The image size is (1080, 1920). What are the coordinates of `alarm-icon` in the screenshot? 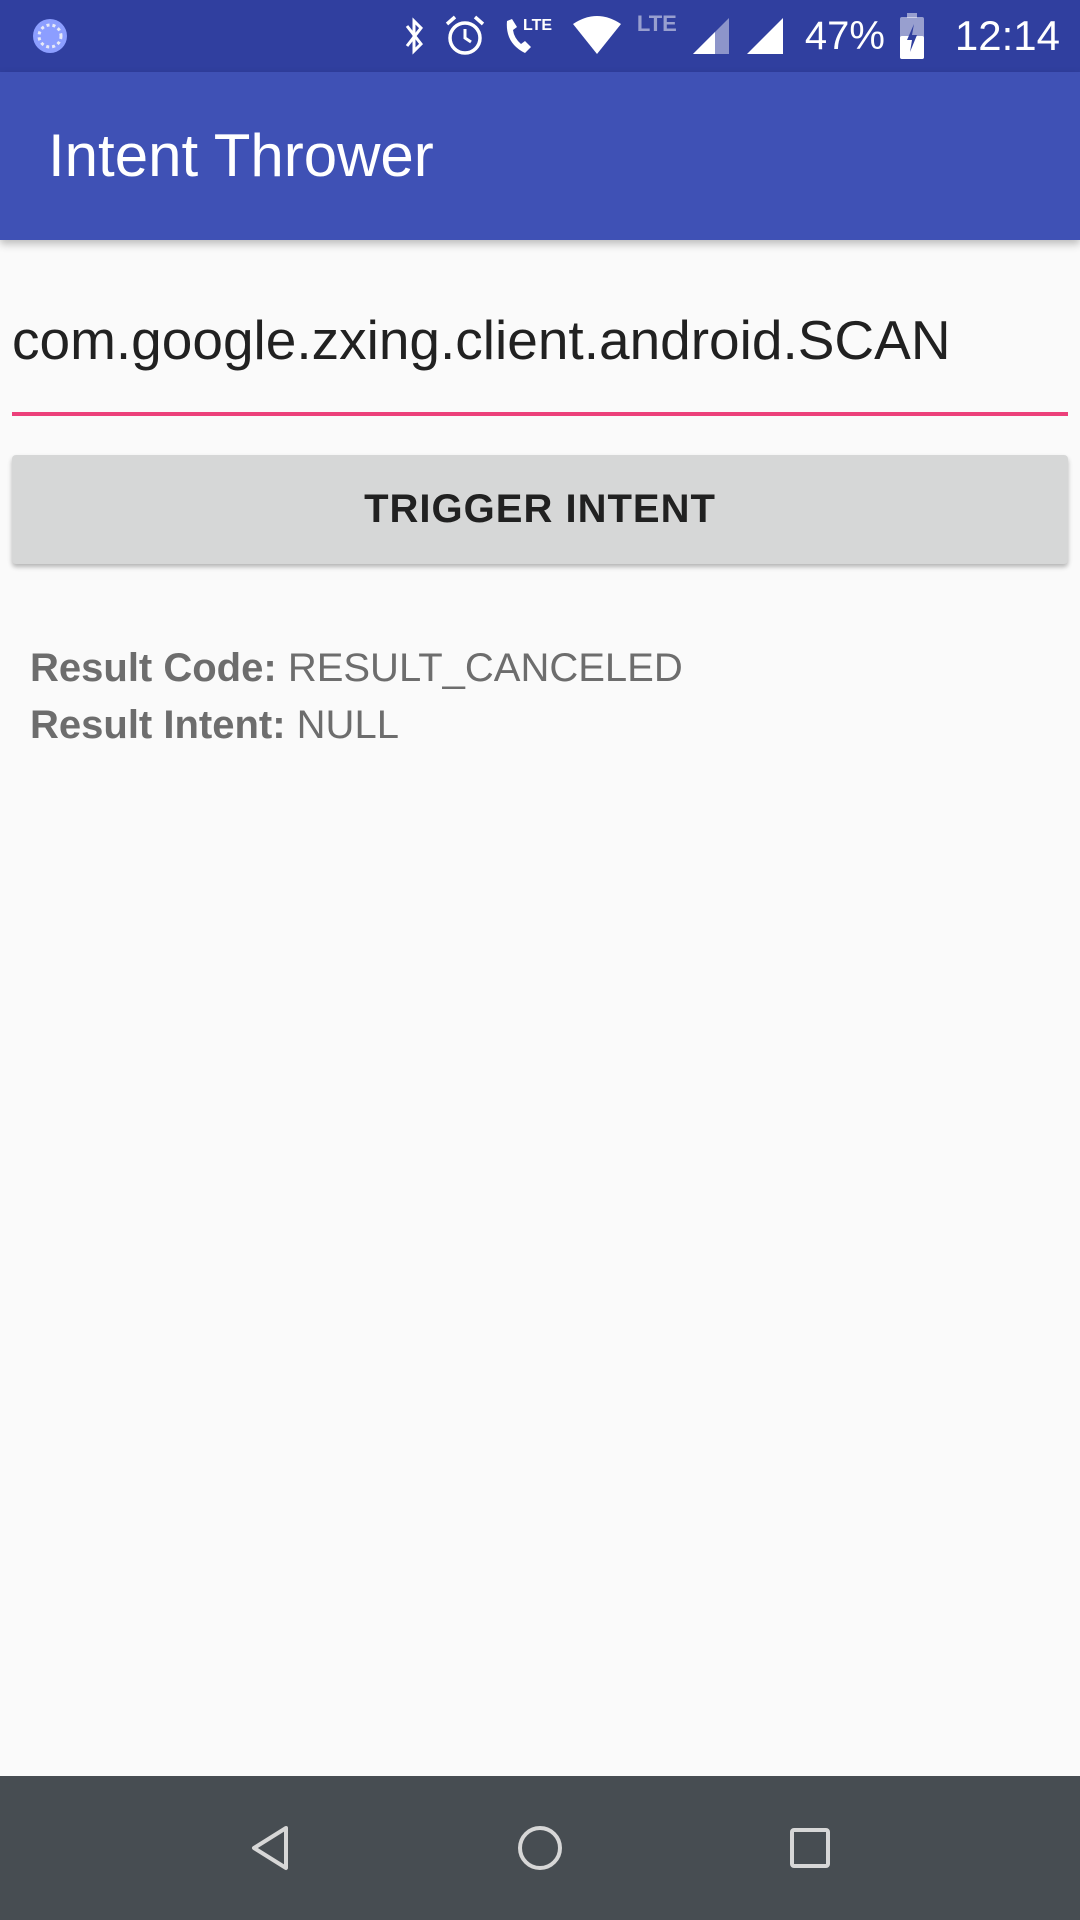 It's located at (465, 35).